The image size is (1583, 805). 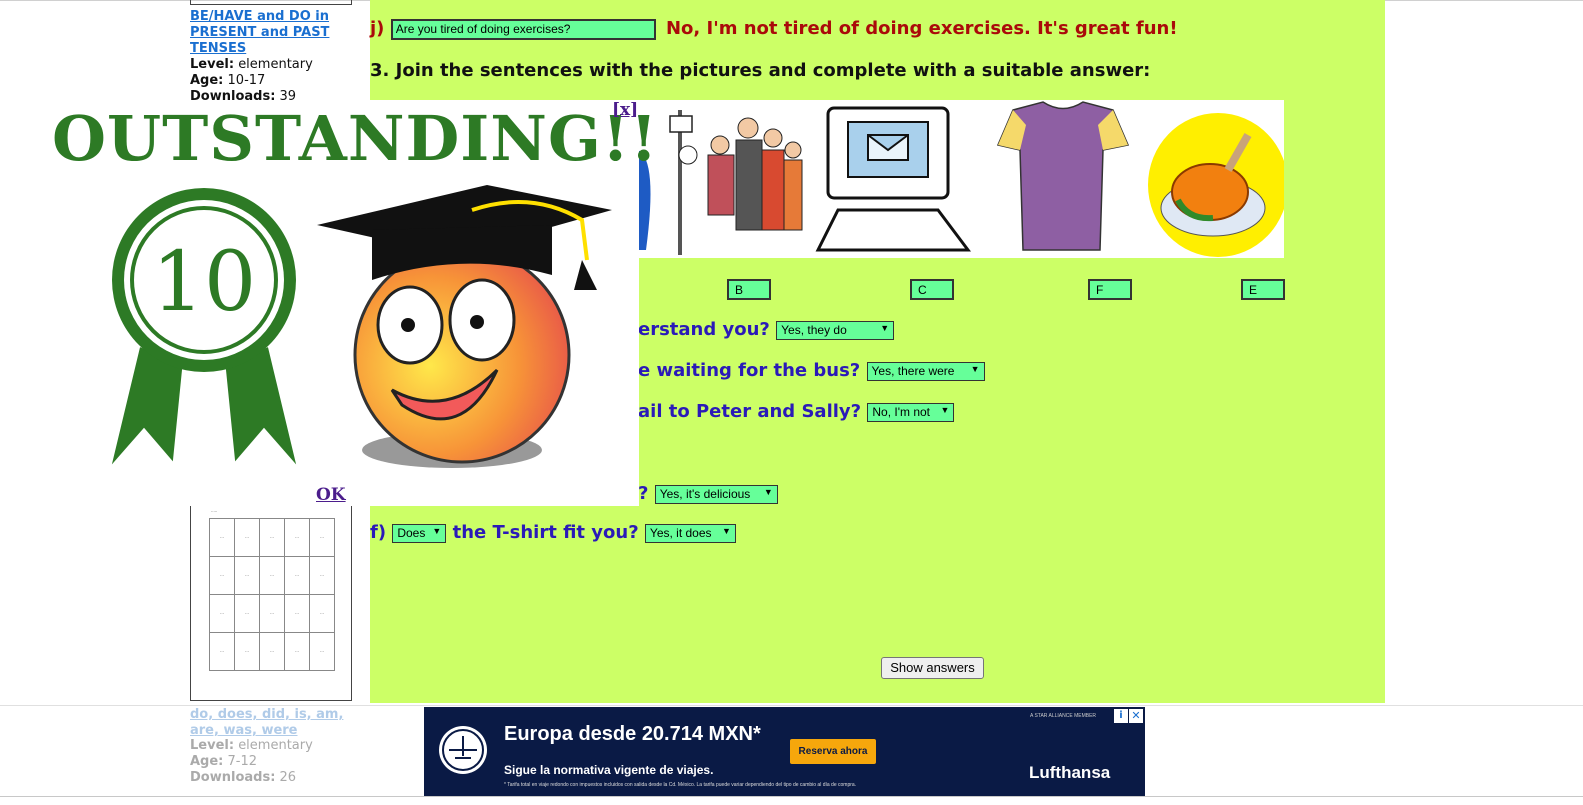 I want to click on question-letter: j), so click(x=377, y=28).